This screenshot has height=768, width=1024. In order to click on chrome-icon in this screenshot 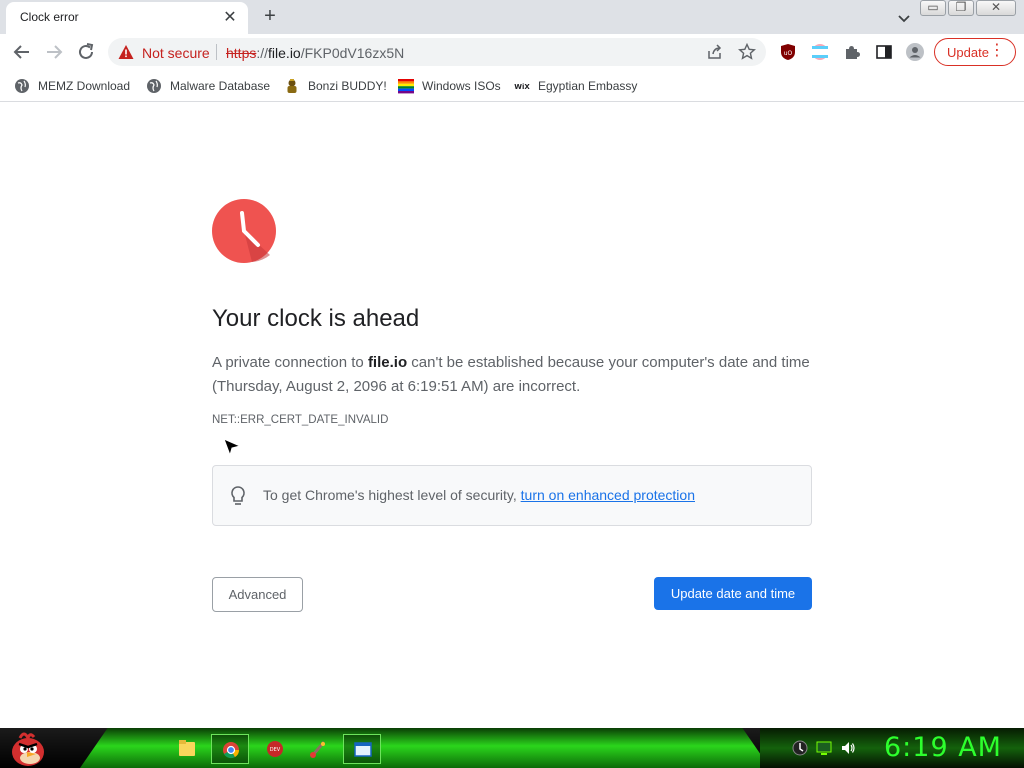, I will do `click(231, 750)`.